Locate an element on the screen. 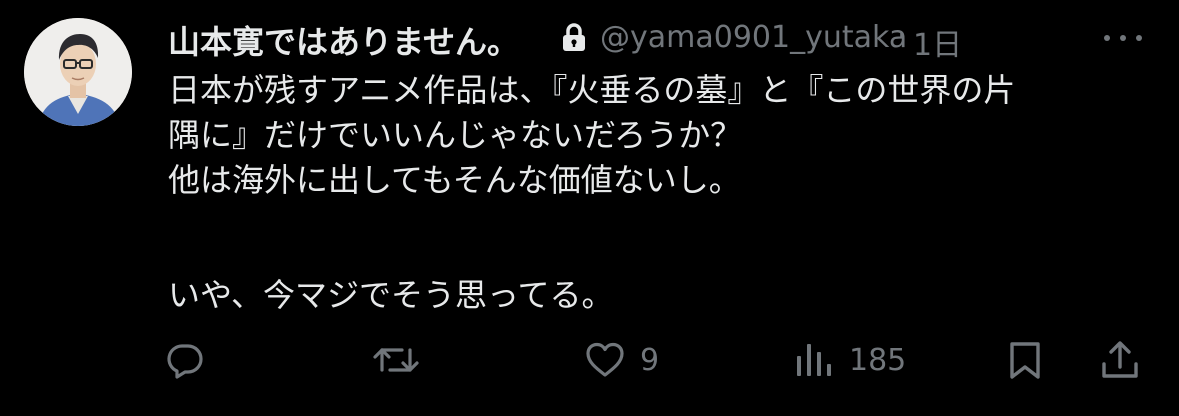  views-button: 185 is located at coordinates (849, 360).